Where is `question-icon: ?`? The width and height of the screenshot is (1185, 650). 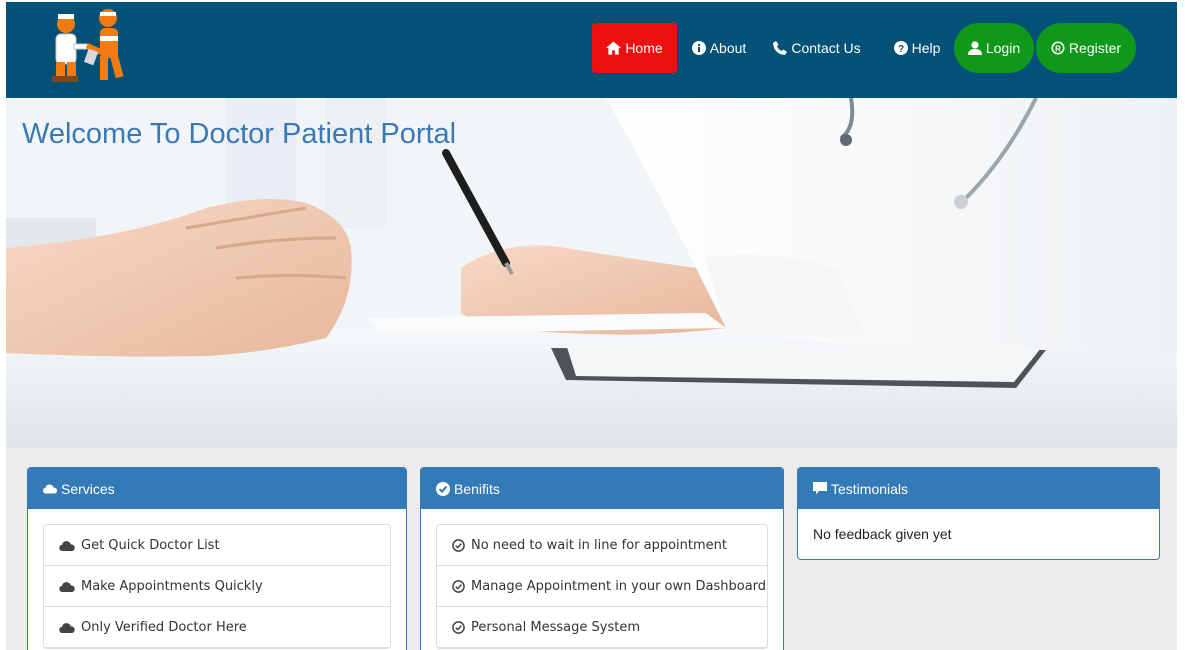
question-icon: ? is located at coordinates (900, 48).